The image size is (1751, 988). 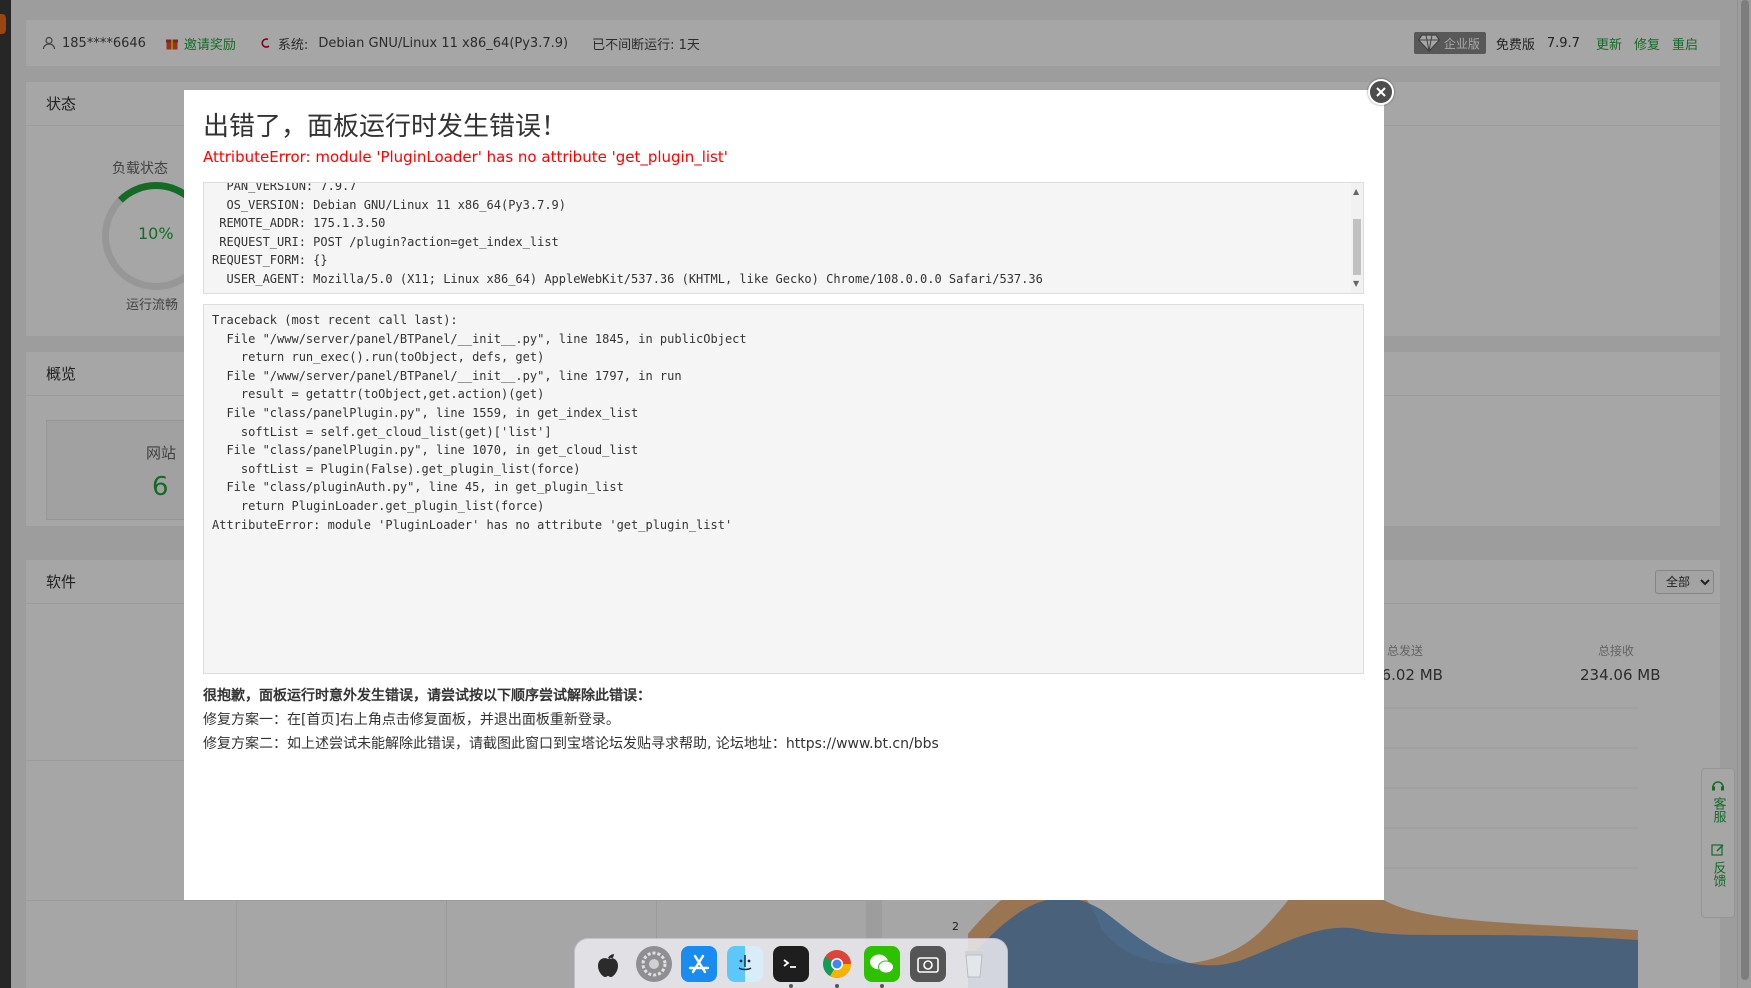 What do you see at coordinates (1356, 191) in the screenshot?
I see `scroll-up-arrow: ▲` at bounding box center [1356, 191].